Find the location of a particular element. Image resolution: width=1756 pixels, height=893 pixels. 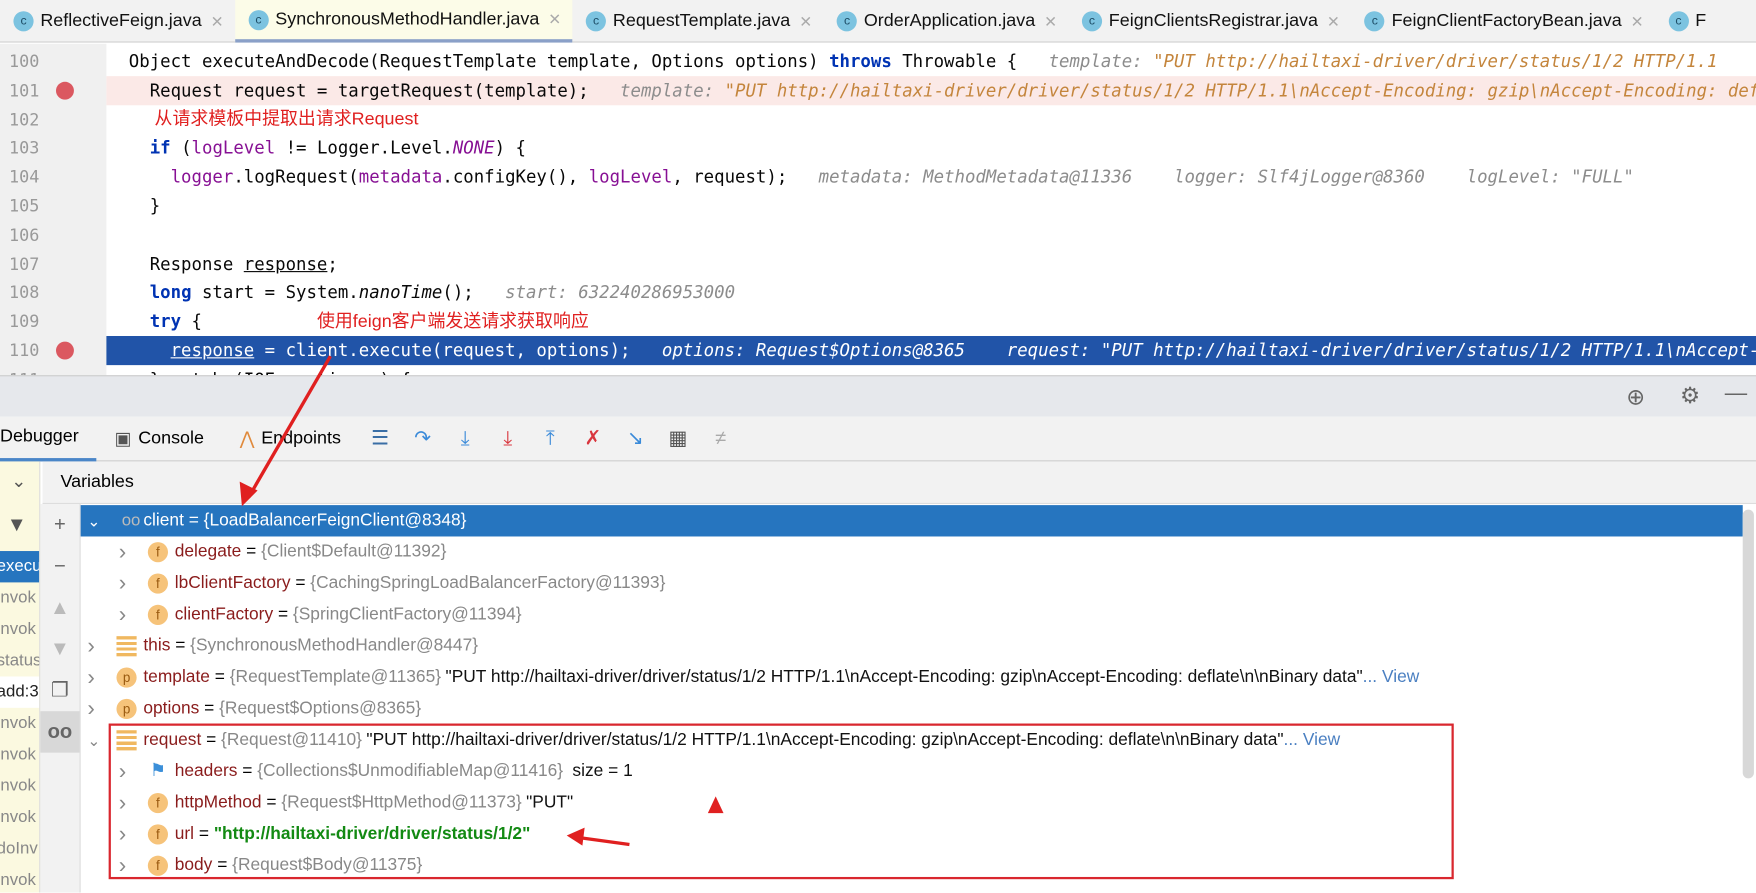

url-arrow-line is located at coordinates (604, 841).